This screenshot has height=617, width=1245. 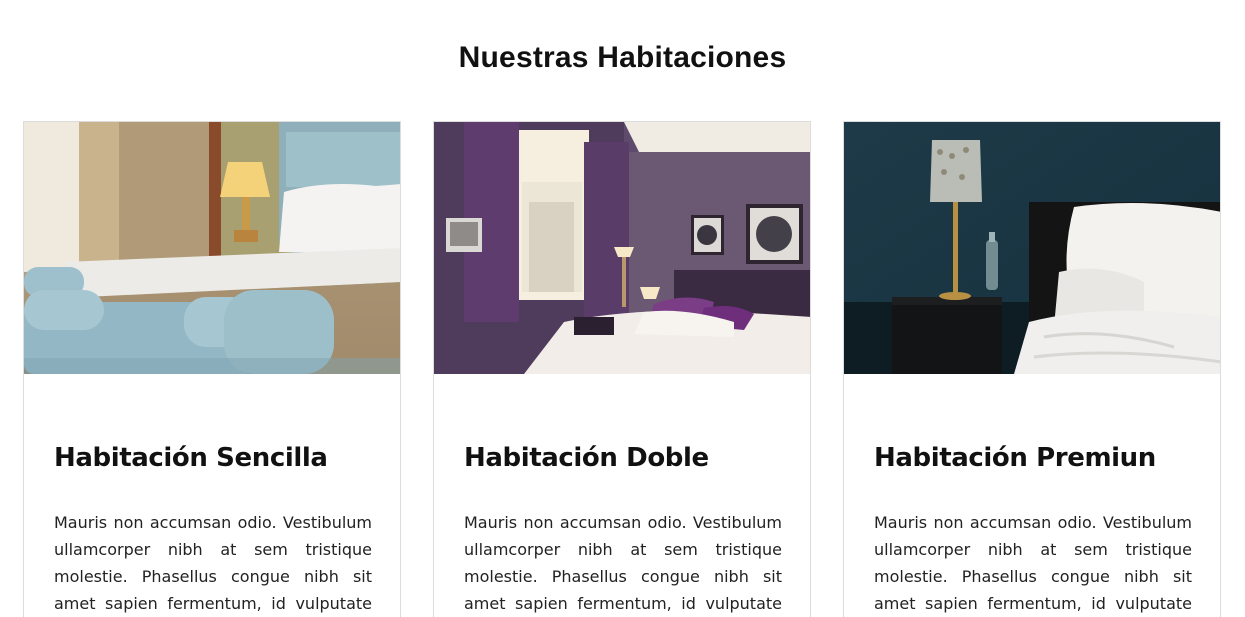 What do you see at coordinates (191, 458) in the screenshot?
I see `room-title: Habitación Sencilla` at bounding box center [191, 458].